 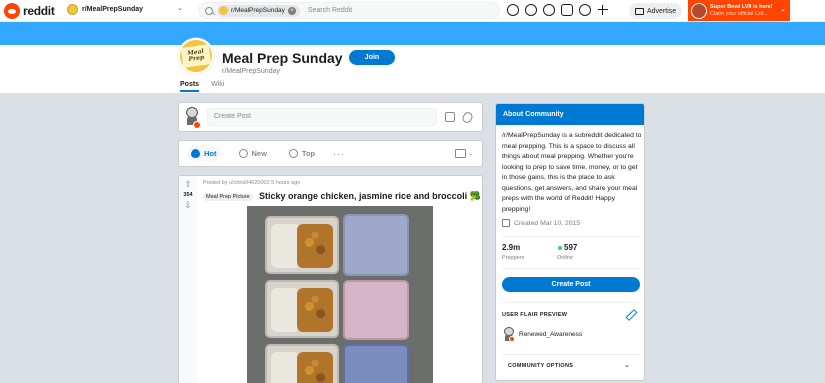 What do you see at coordinates (251, 71) in the screenshot?
I see `subreddit-name: r/MealPrepSunday` at bounding box center [251, 71].